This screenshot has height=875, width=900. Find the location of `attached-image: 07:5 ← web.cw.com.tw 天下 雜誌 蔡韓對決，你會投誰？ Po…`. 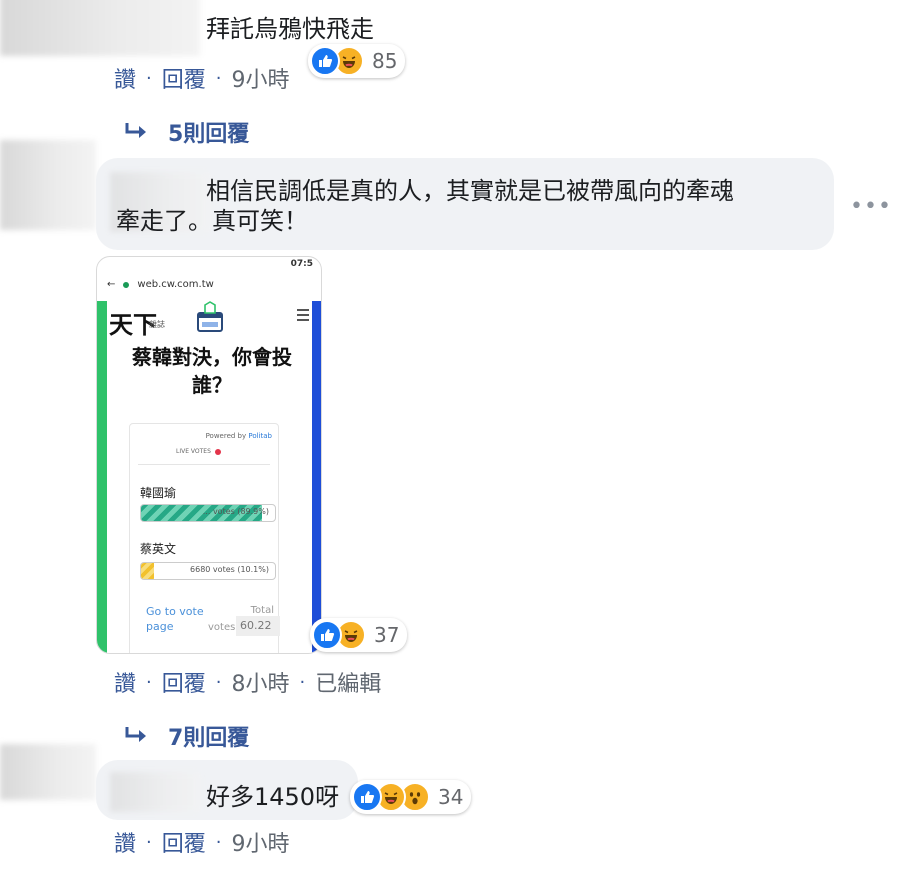

attached-image: 07:5 ← web.cw.com.tw 天下 雜誌 蔡韓對決，你會投誰？ Po… is located at coordinates (209, 455).